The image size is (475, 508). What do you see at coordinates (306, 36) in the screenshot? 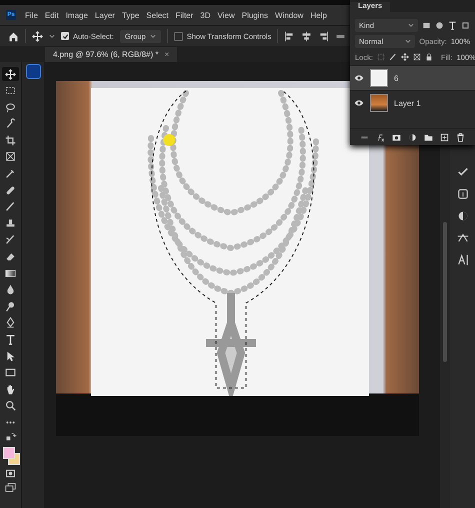
I see `align-center-icon` at bounding box center [306, 36].